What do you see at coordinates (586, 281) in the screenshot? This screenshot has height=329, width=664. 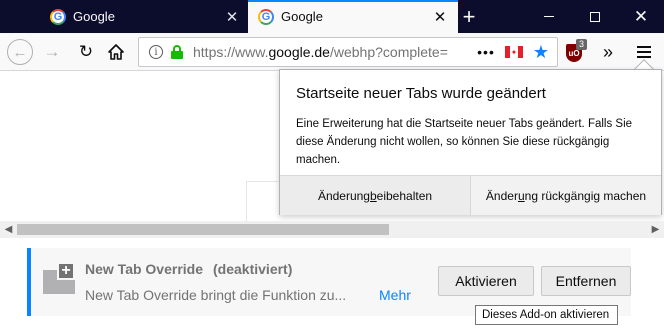 I see `remove-button: Entfernen` at bounding box center [586, 281].